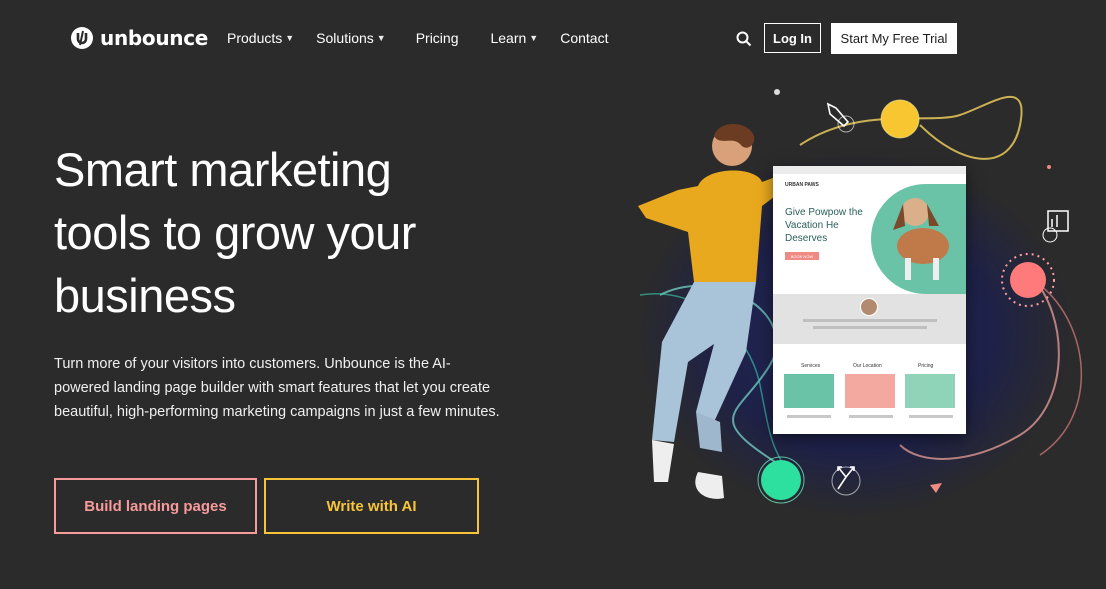  I want to click on nav-item-learn: Learn ▼, so click(514, 38).